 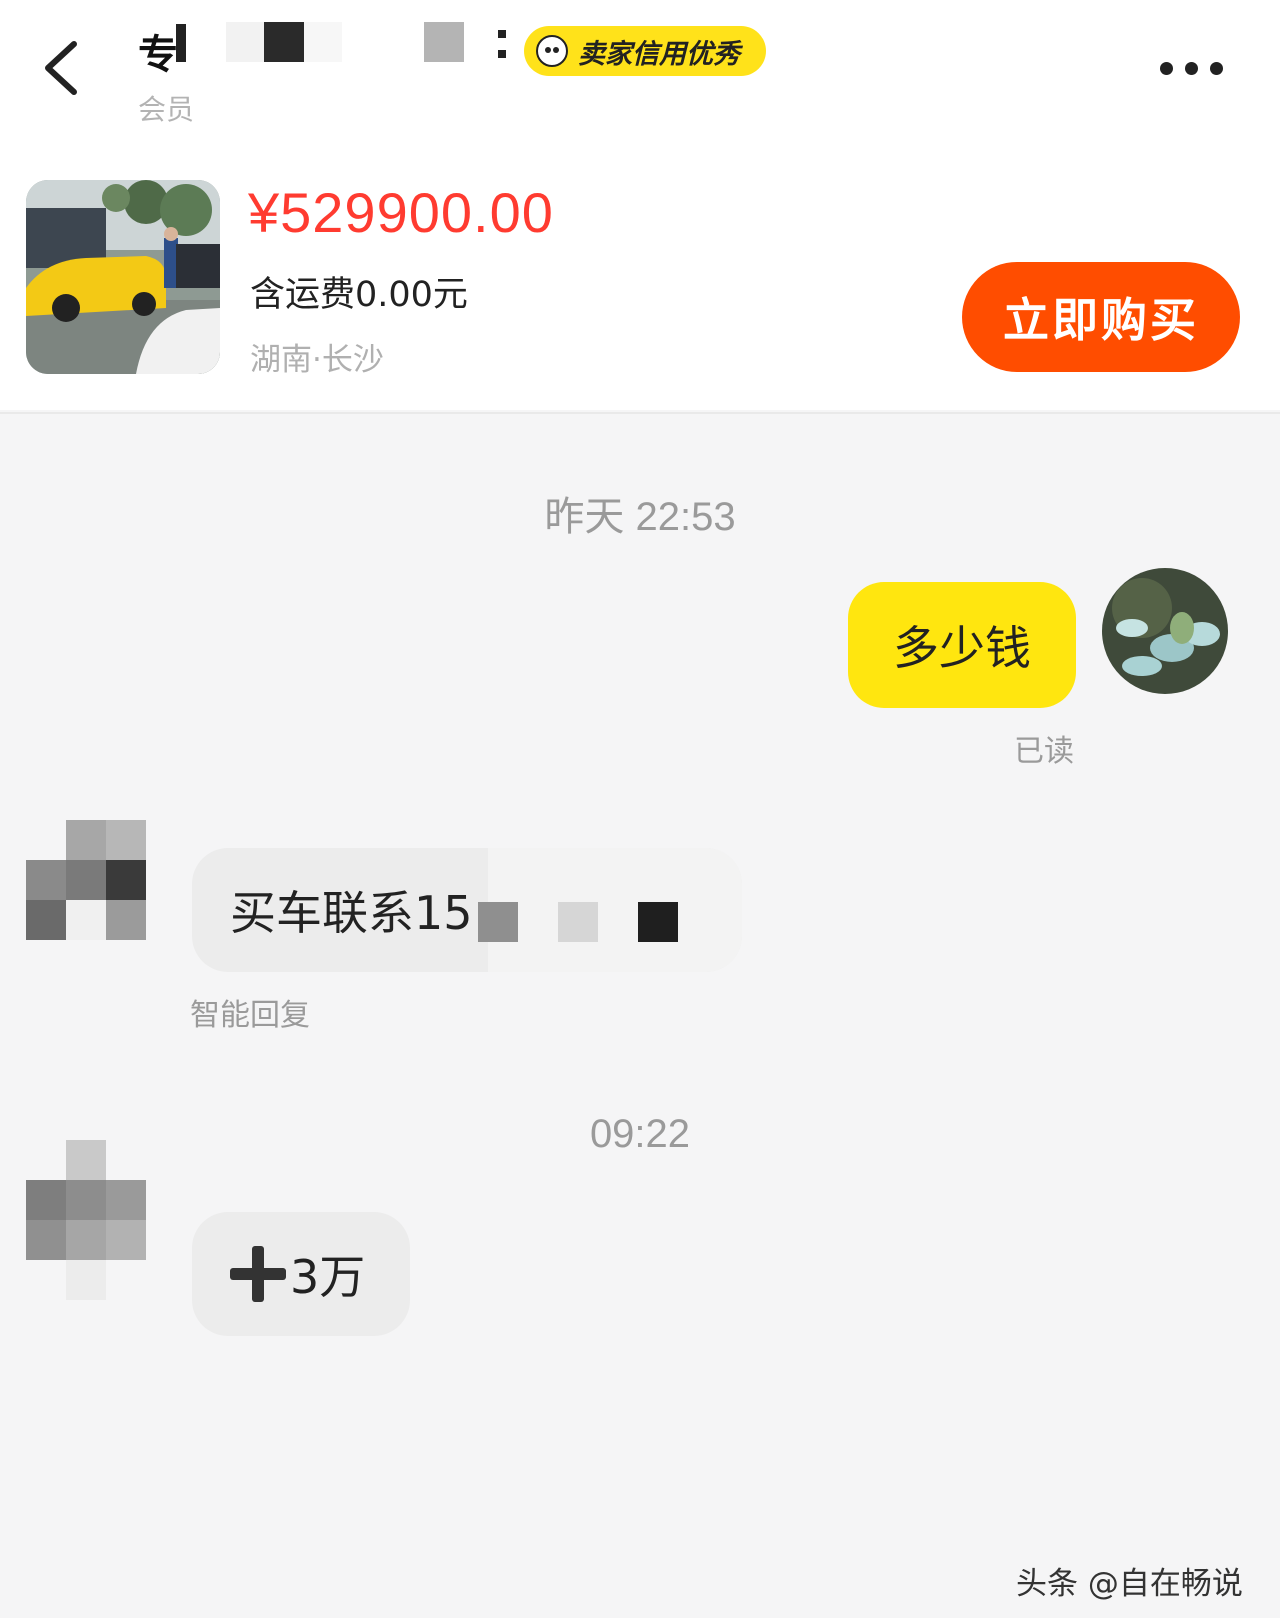 I want to click on seller-message-bubble: 3万, so click(x=301, y=1274).